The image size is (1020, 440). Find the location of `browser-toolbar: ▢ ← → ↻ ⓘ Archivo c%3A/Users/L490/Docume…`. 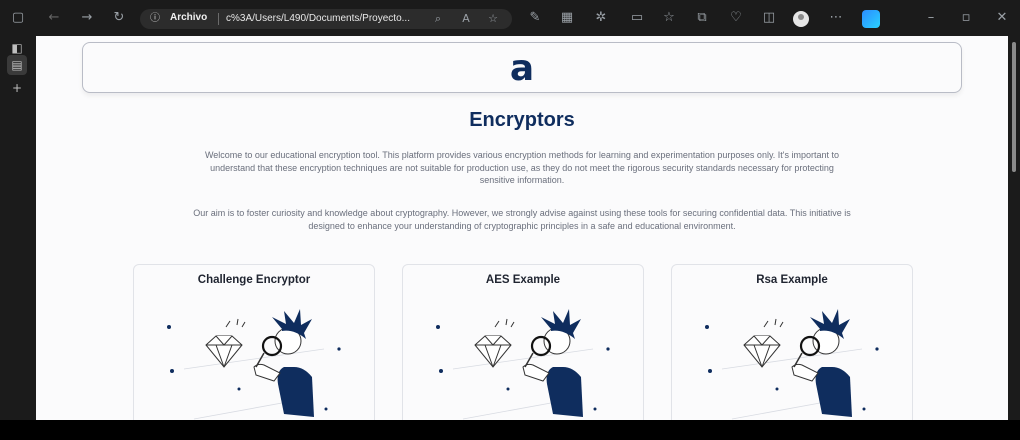

browser-toolbar: ▢ ← → ↻ ⓘ Archivo c%3A/Users/L490/Docume… is located at coordinates (510, 18).